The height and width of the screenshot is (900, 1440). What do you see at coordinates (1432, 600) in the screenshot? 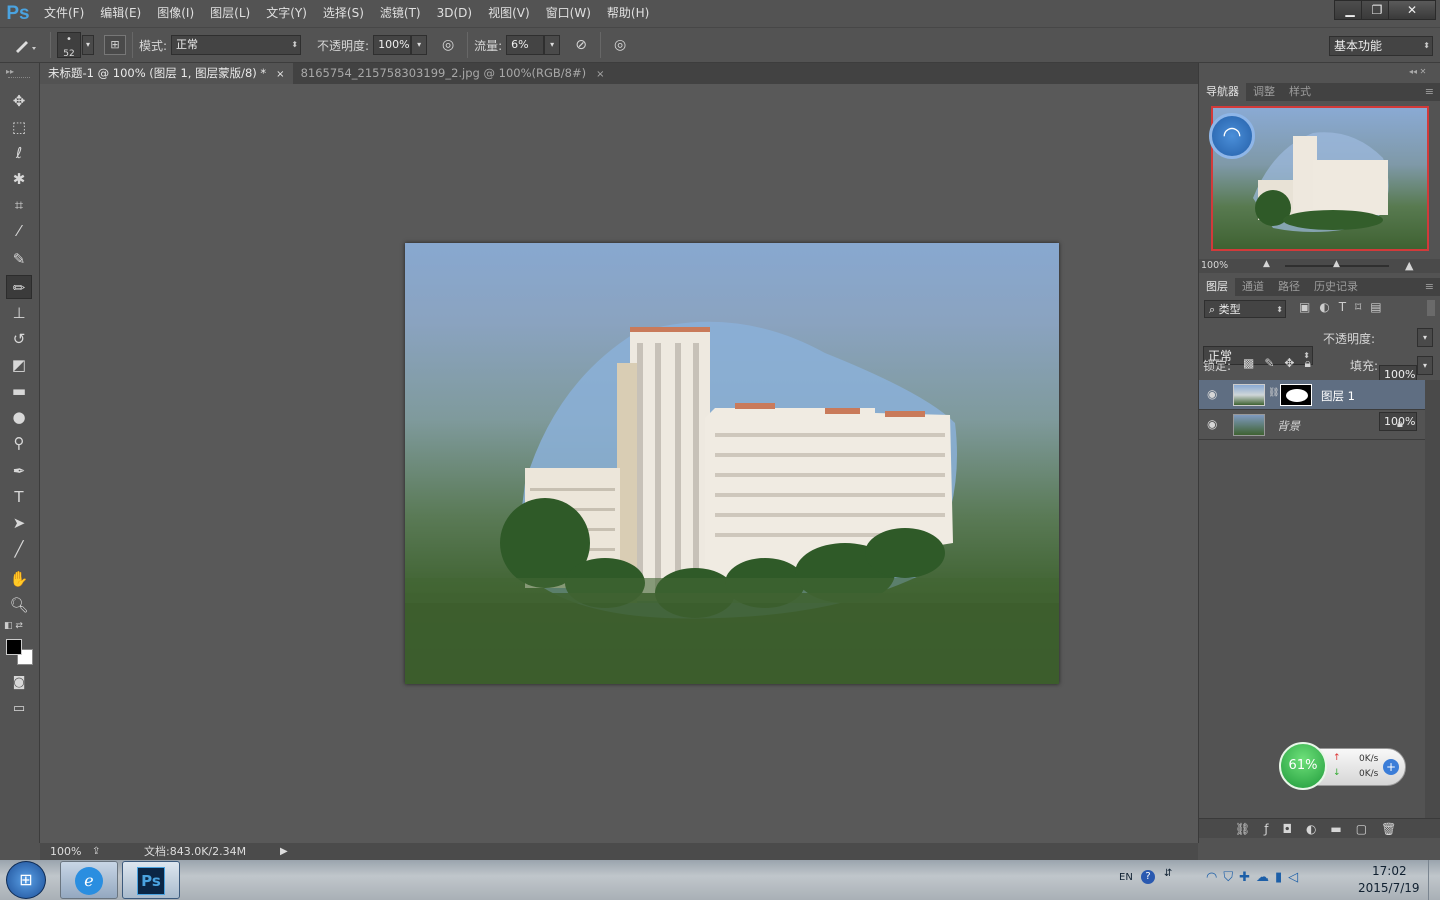
I see `layers-scrollbar` at bounding box center [1432, 600].